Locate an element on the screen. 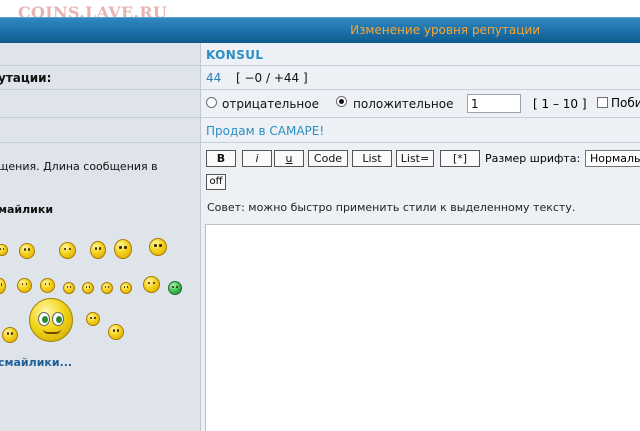 Image resolution: width=640 pixels, height=431 pixels. checkbox-label: Поби is located at coordinates (625, 103).